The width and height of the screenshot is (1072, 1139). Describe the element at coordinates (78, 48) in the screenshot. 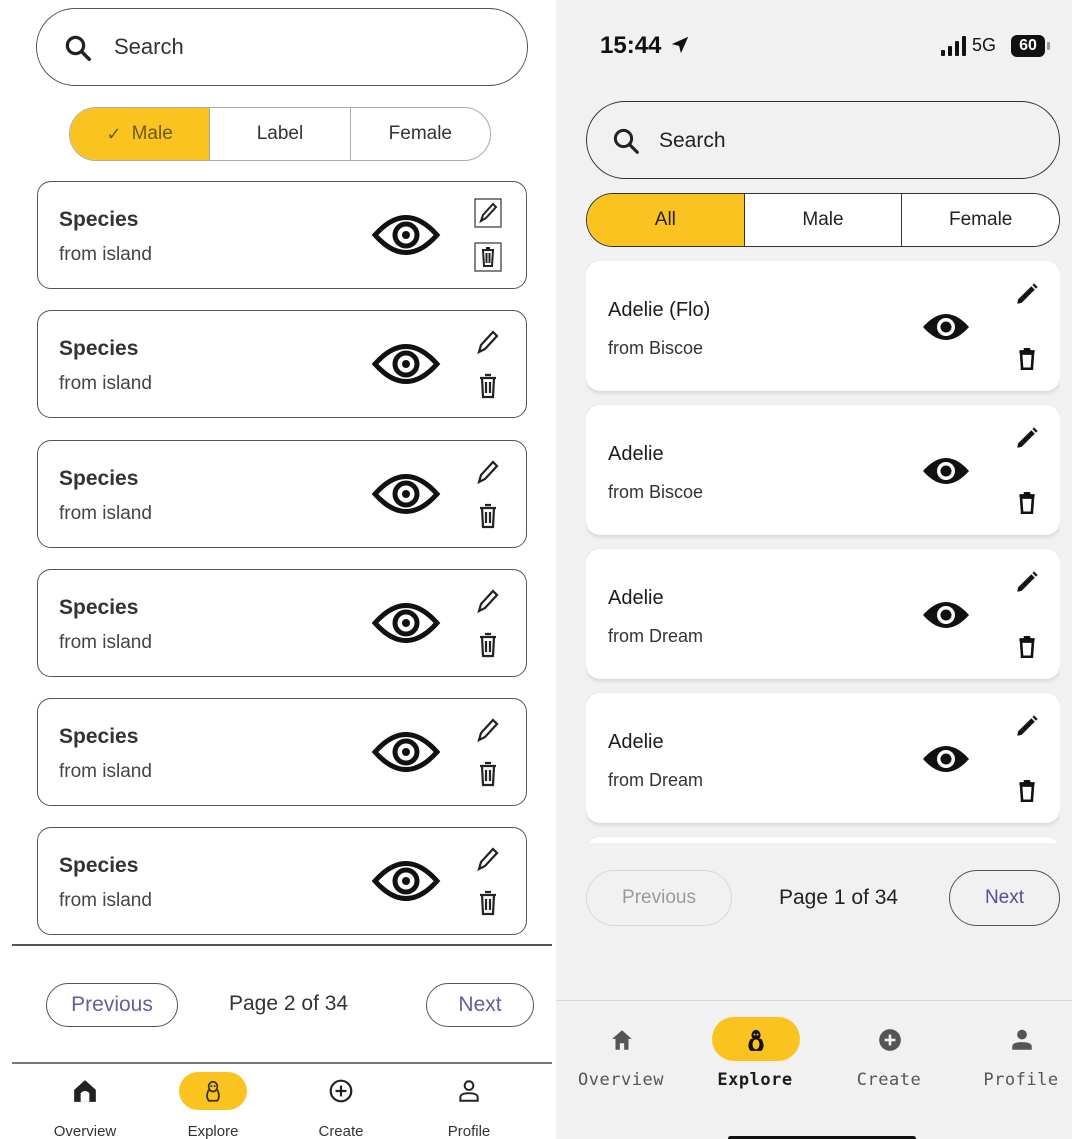

I see `search-icon` at that location.